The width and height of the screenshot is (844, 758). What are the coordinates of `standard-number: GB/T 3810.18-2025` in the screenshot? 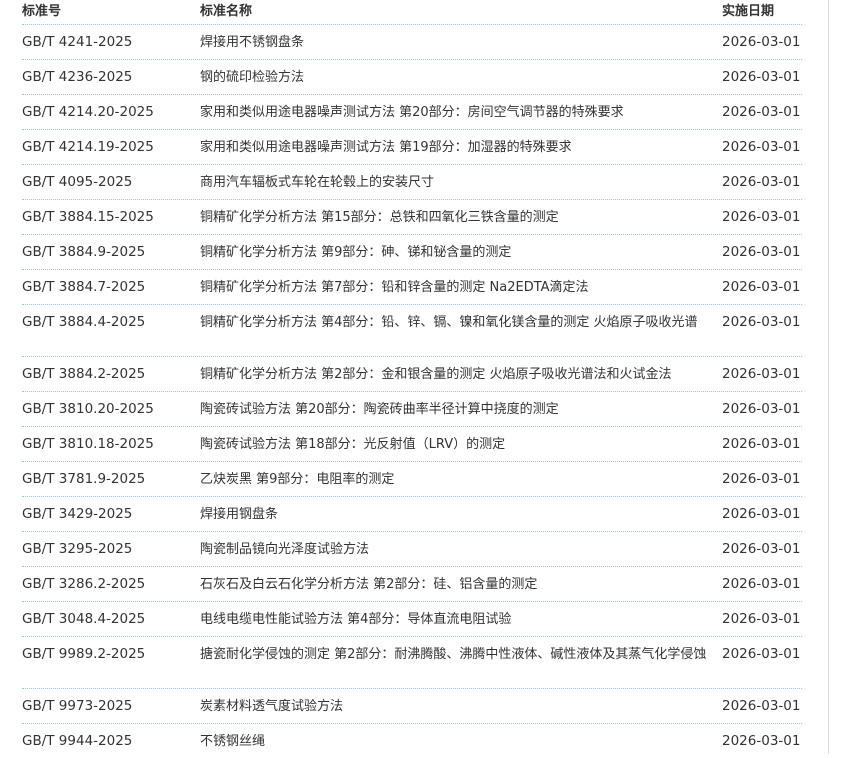 It's located at (111, 444).